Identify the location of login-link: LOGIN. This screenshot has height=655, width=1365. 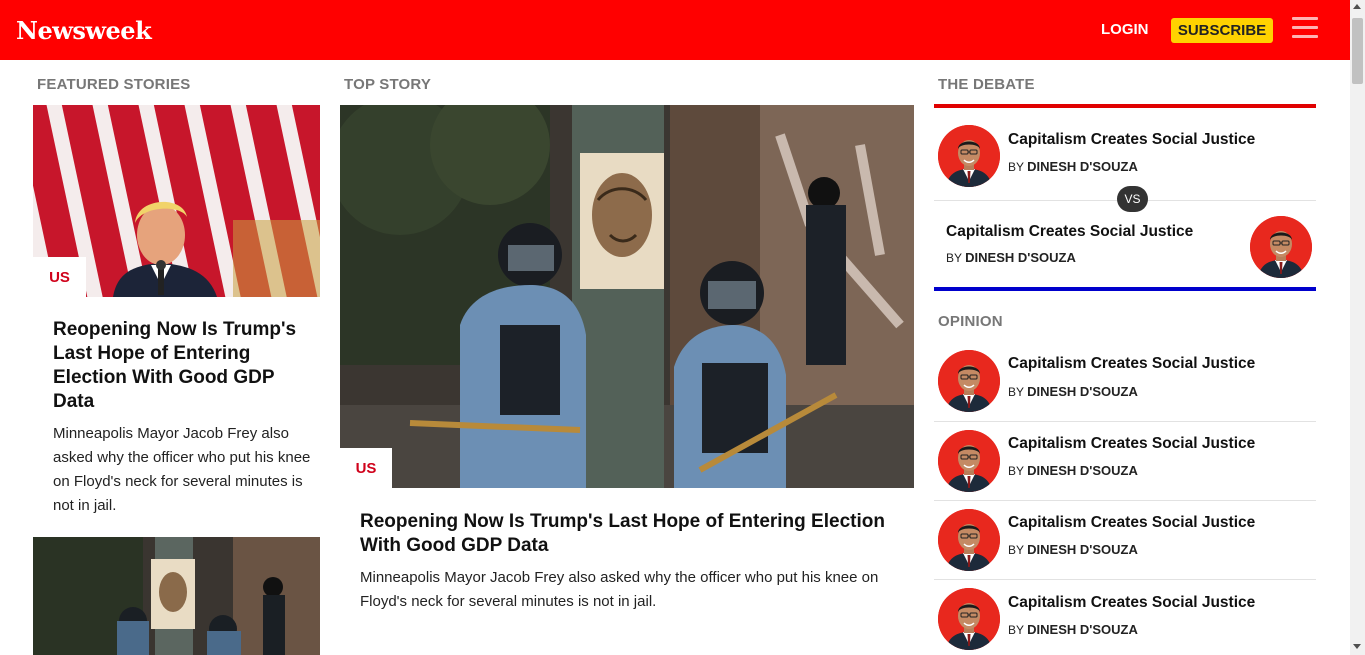
(1125, 29).